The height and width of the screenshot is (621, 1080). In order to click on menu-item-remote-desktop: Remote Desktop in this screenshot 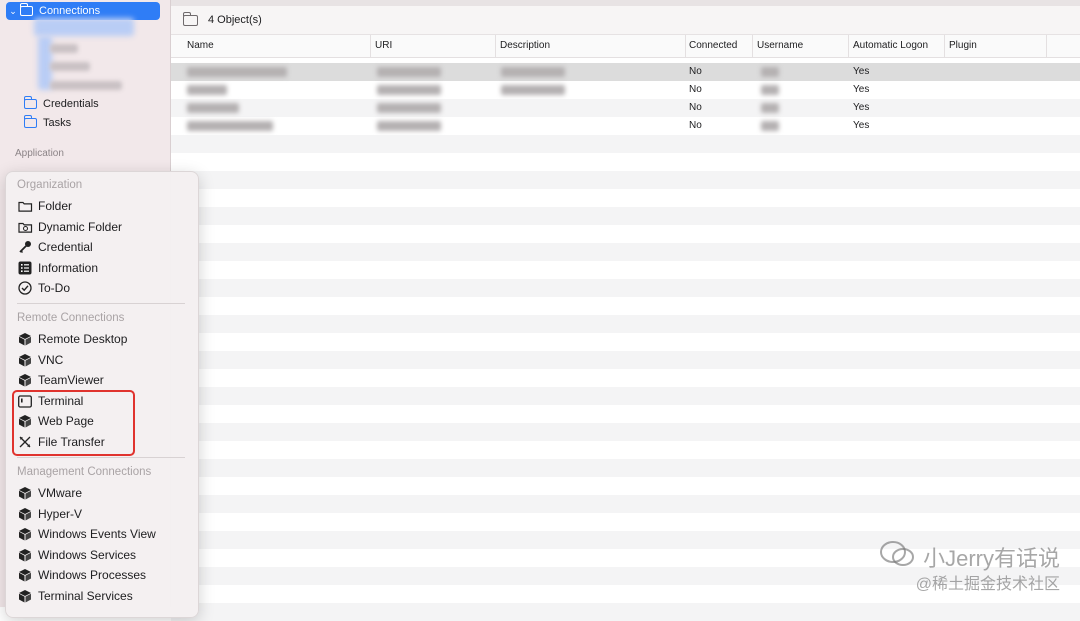, I will do `click(72, 339)`.